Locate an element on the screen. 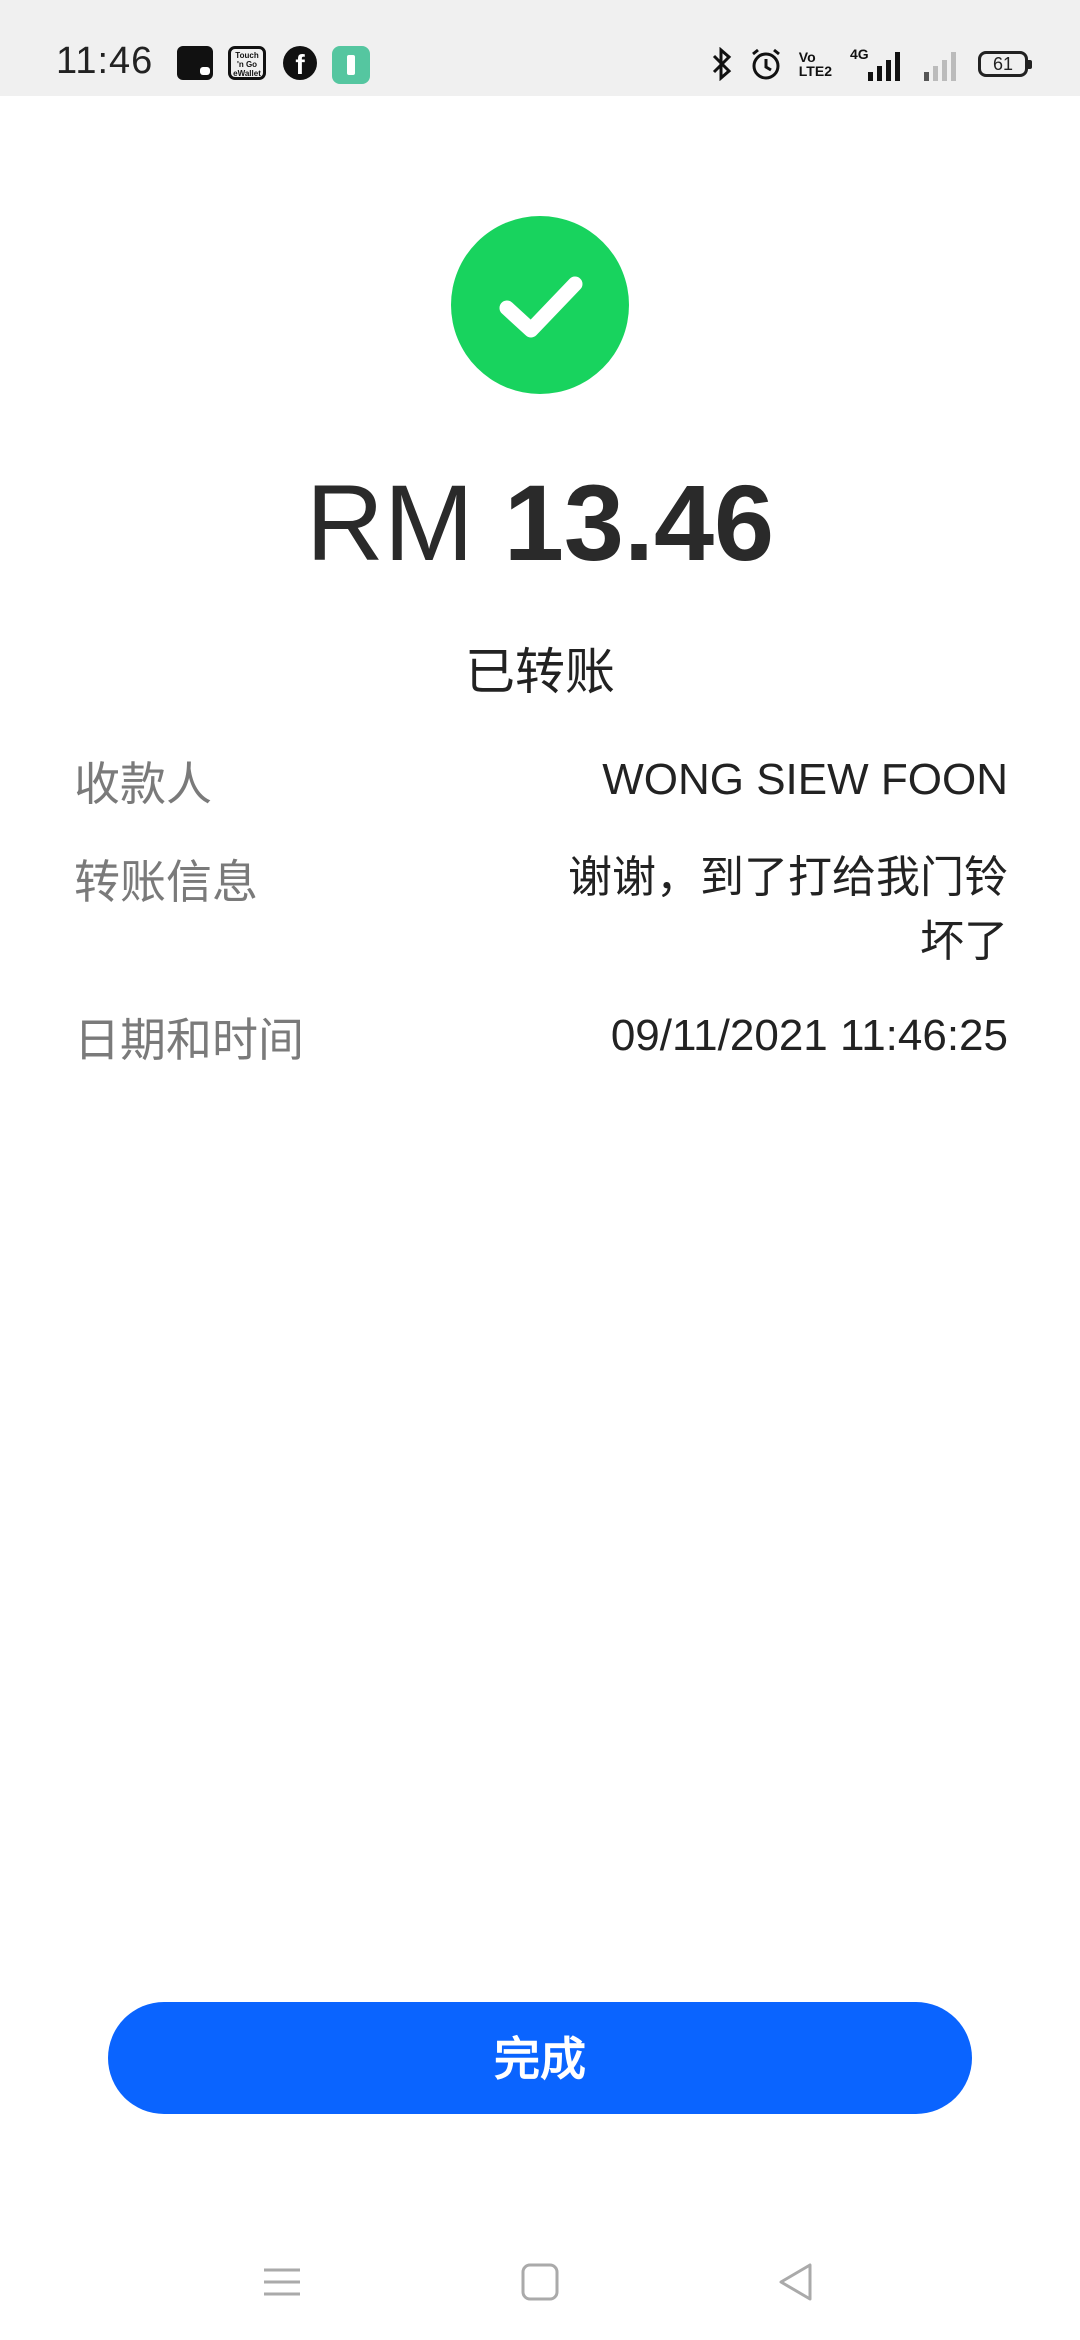 The width and height of the screenshot is (1080, 2340). back-icon is located at coordinates (796, 2282).